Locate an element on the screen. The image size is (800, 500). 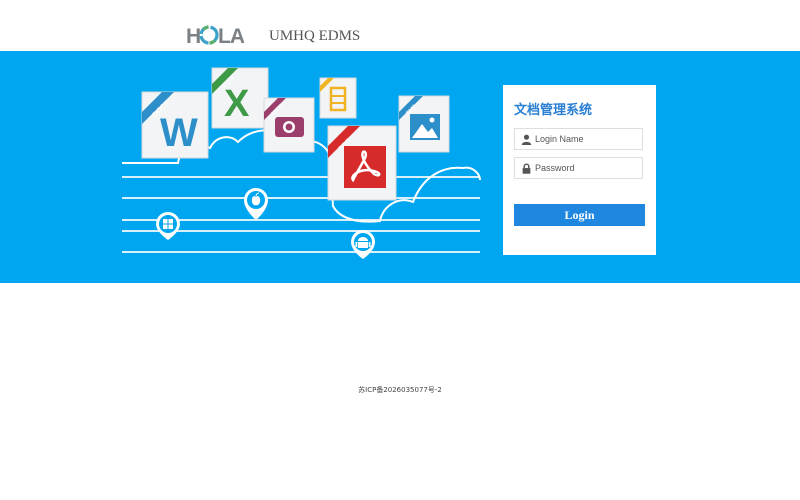
username-field is located at coordinates (578, 139).